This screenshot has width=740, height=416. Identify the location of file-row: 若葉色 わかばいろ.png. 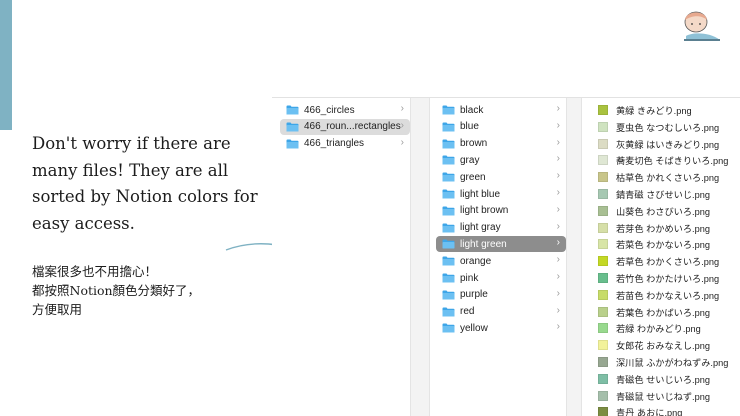
(669, 312).